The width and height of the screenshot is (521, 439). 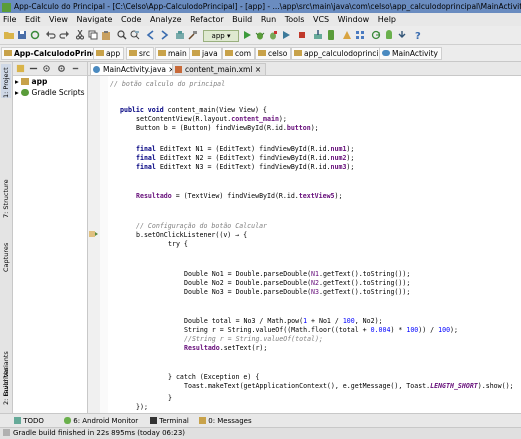 I want to click on code-line: // Configuração do botão Calcular, so click(x=202, y=226).